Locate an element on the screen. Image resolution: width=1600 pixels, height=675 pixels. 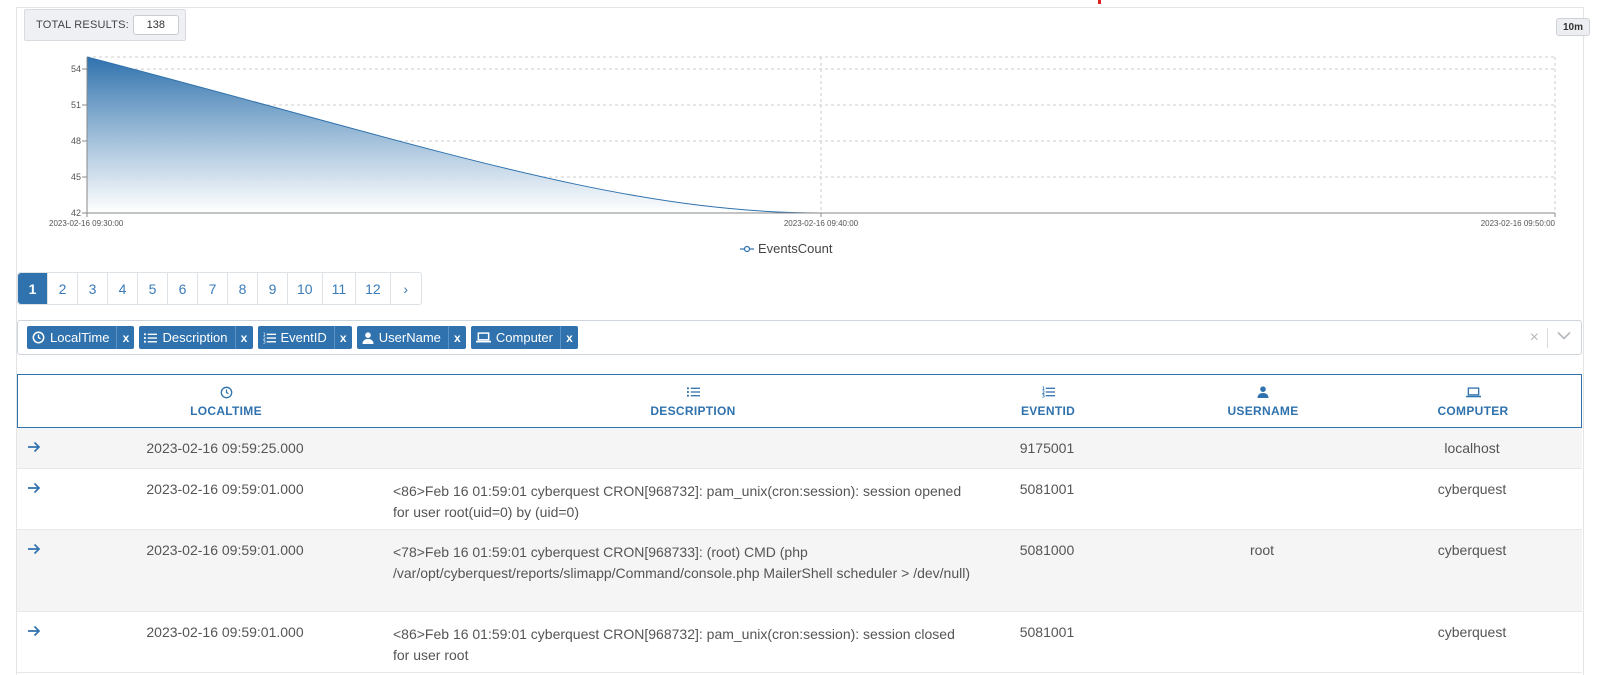
header-computer-label: COMPUTER is located at coordinates (1473, 411).